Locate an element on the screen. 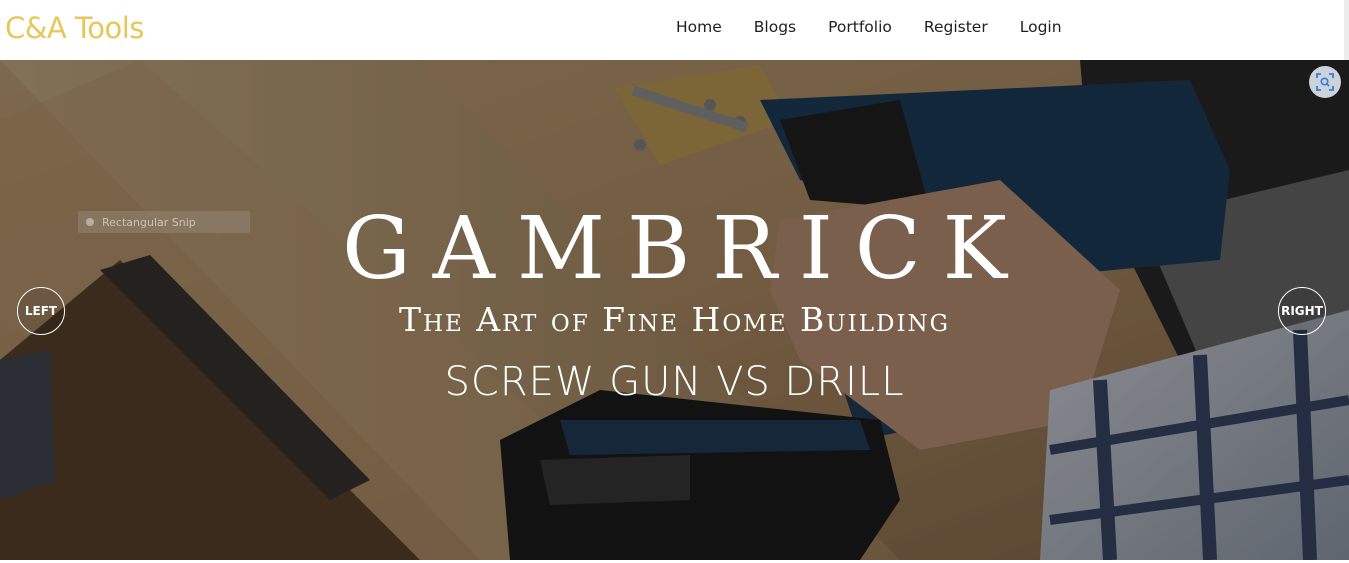  scrollbar is located at coordinates (1346, 30).